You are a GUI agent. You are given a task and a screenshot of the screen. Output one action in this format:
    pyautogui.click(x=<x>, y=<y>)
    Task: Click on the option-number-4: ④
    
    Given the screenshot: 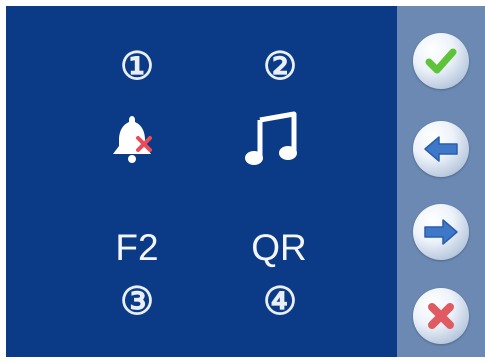 What is the action you would take?
    pyautogui.click(x=280, y=302)
    